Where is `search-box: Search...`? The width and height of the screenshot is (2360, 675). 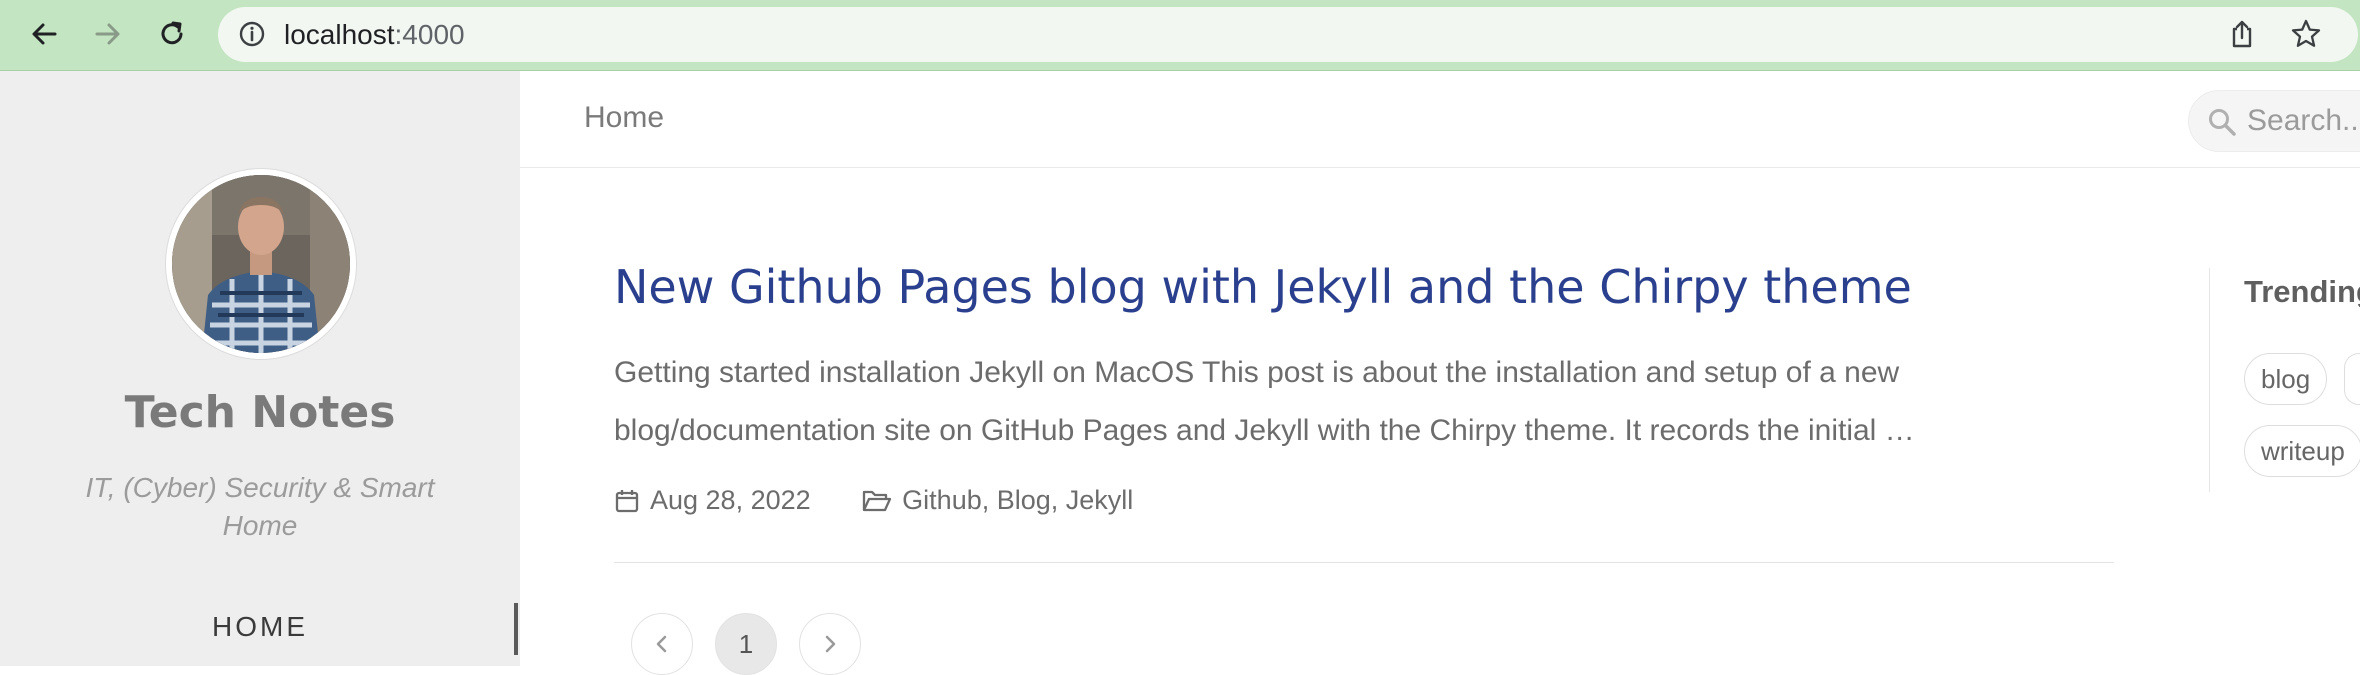
search-box: Search... is located at coordinates (2274, 121).